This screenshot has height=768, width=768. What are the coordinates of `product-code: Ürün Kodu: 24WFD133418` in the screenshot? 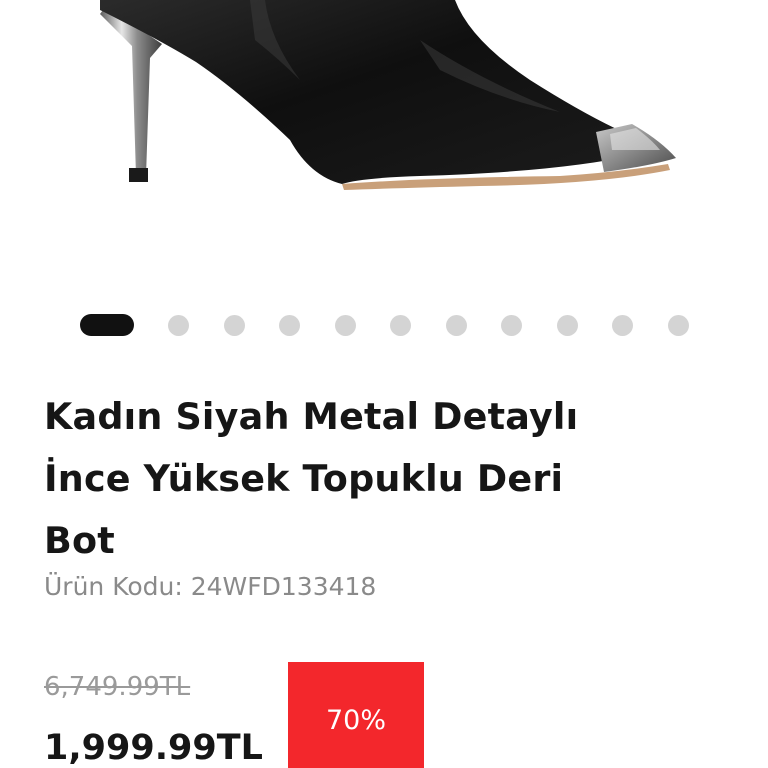 It's located at (210, 586).